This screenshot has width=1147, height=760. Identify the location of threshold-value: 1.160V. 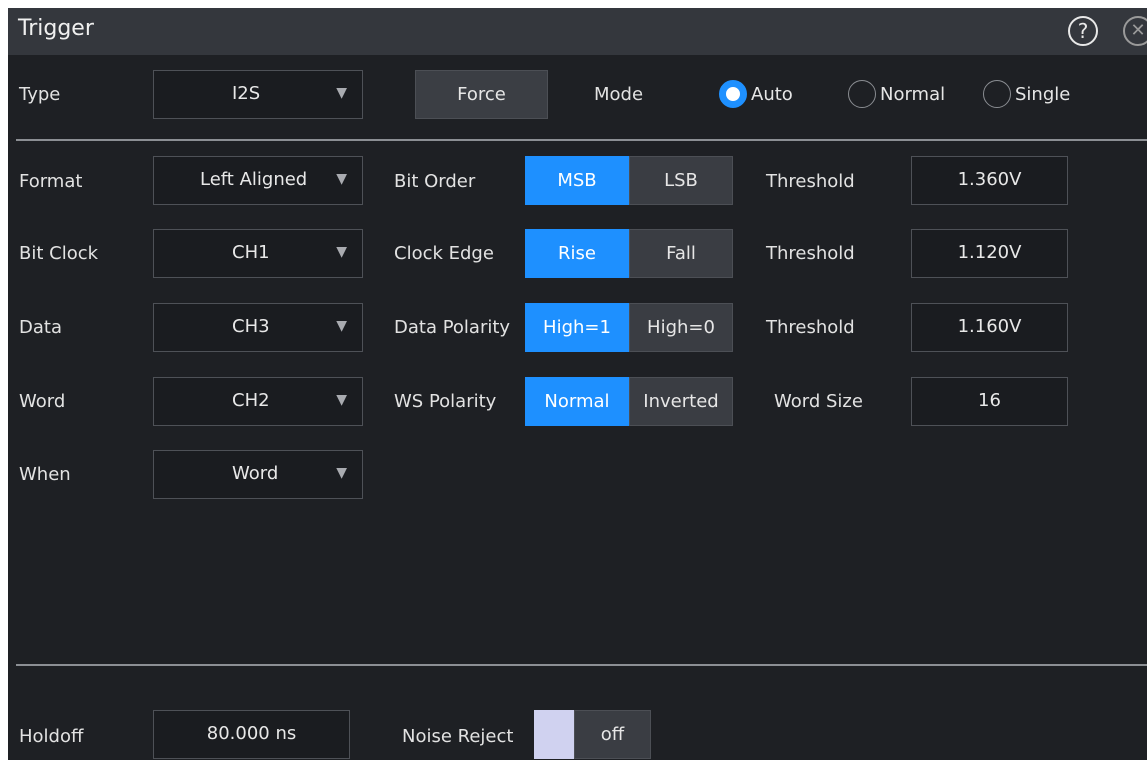
(989, 326).